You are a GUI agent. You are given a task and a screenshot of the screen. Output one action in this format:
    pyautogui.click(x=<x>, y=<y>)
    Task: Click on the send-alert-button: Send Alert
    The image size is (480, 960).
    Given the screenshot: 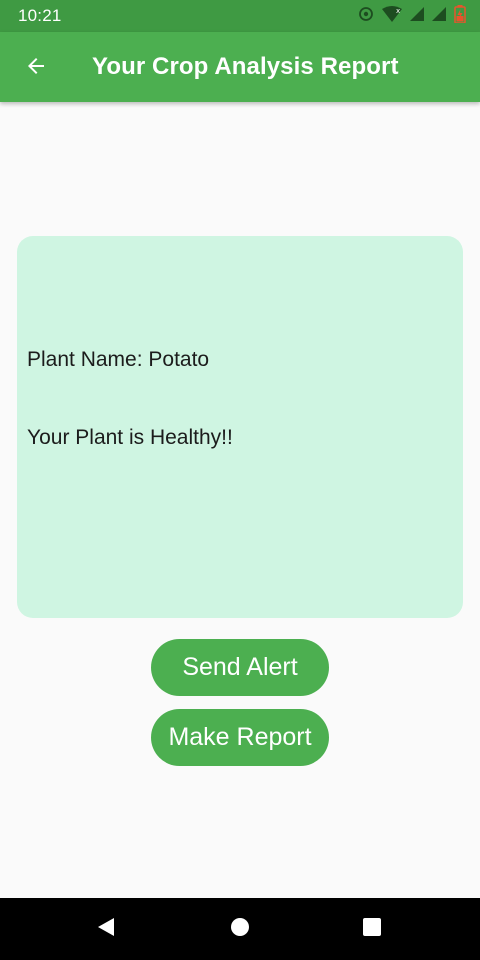 What is the action you would take?
    pyautogui.click(x=240, y=667)
    